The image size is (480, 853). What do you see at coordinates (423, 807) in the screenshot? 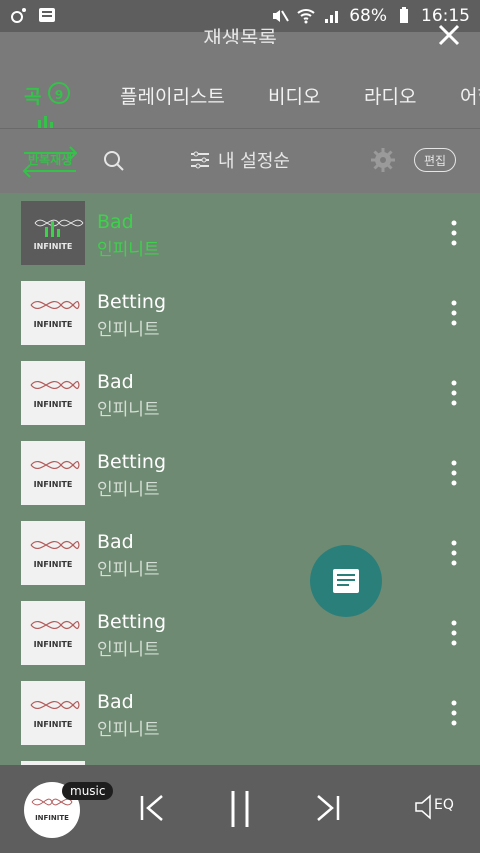
I see `eq-icon` at bounding box center [423, 807].